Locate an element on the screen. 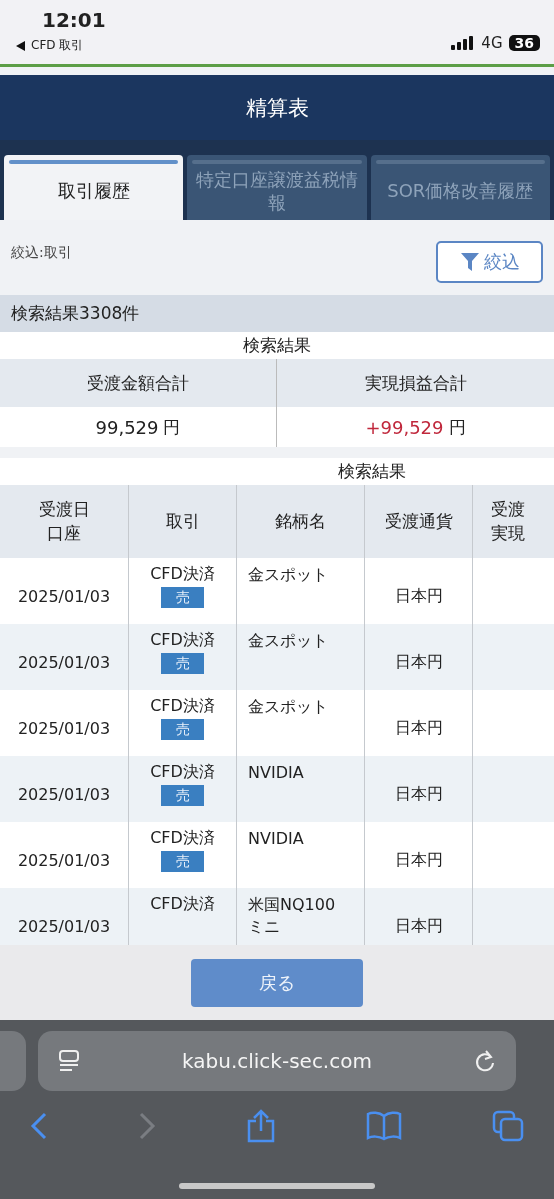 This screenshot has height=1199, width=554. tab: SOR価格改善履歴 is located at coordinates (460, 187).